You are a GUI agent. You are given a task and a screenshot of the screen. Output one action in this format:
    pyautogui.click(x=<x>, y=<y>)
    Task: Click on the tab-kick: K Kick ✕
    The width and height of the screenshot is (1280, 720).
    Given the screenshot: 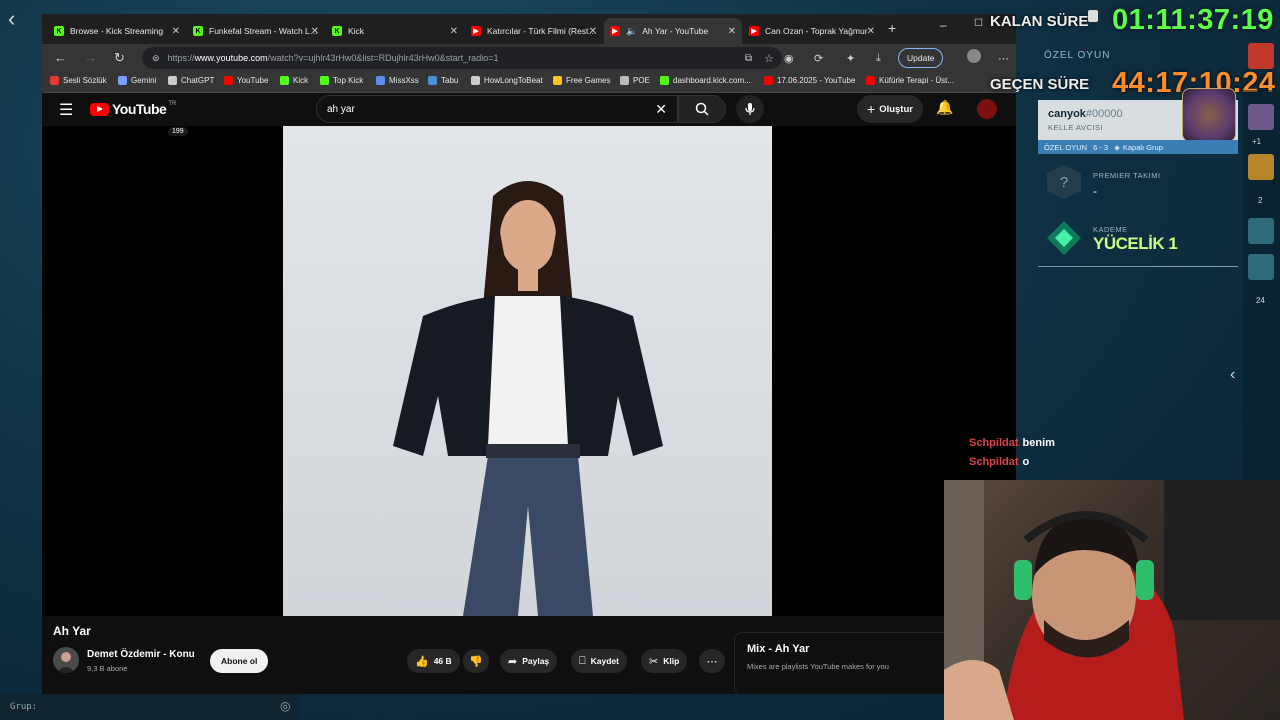 What is the action you would take?
    pyautogui.click(x=395, y=31)
    